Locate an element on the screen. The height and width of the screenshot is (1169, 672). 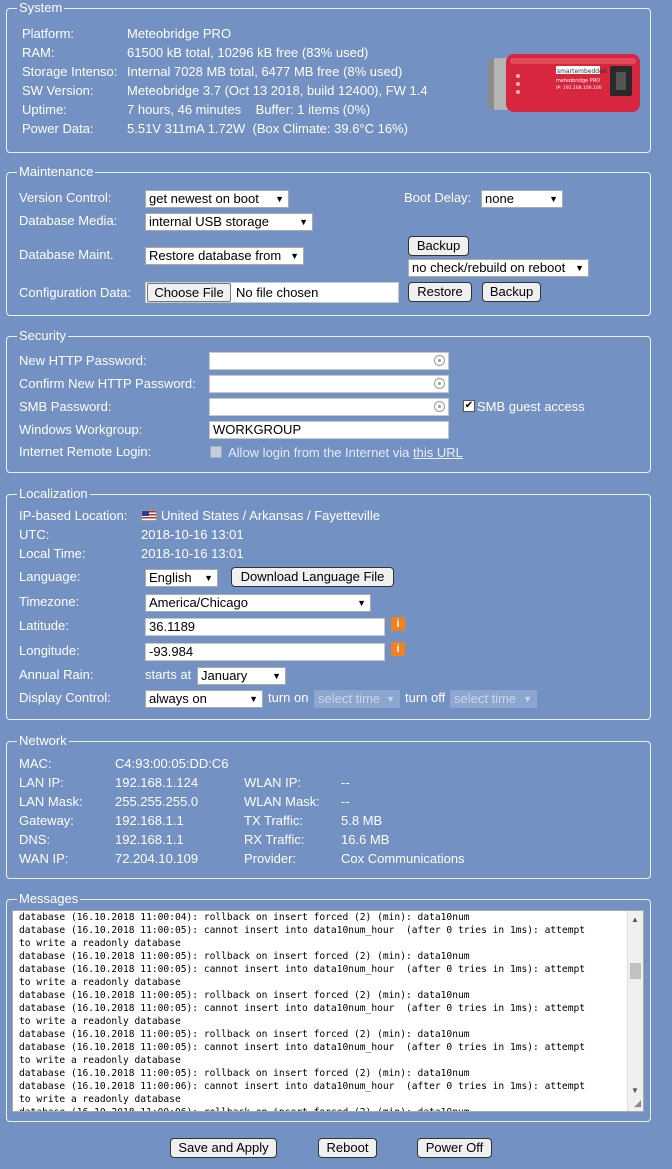
longitude-input: -93.984 is located at coordinates (265, 652).